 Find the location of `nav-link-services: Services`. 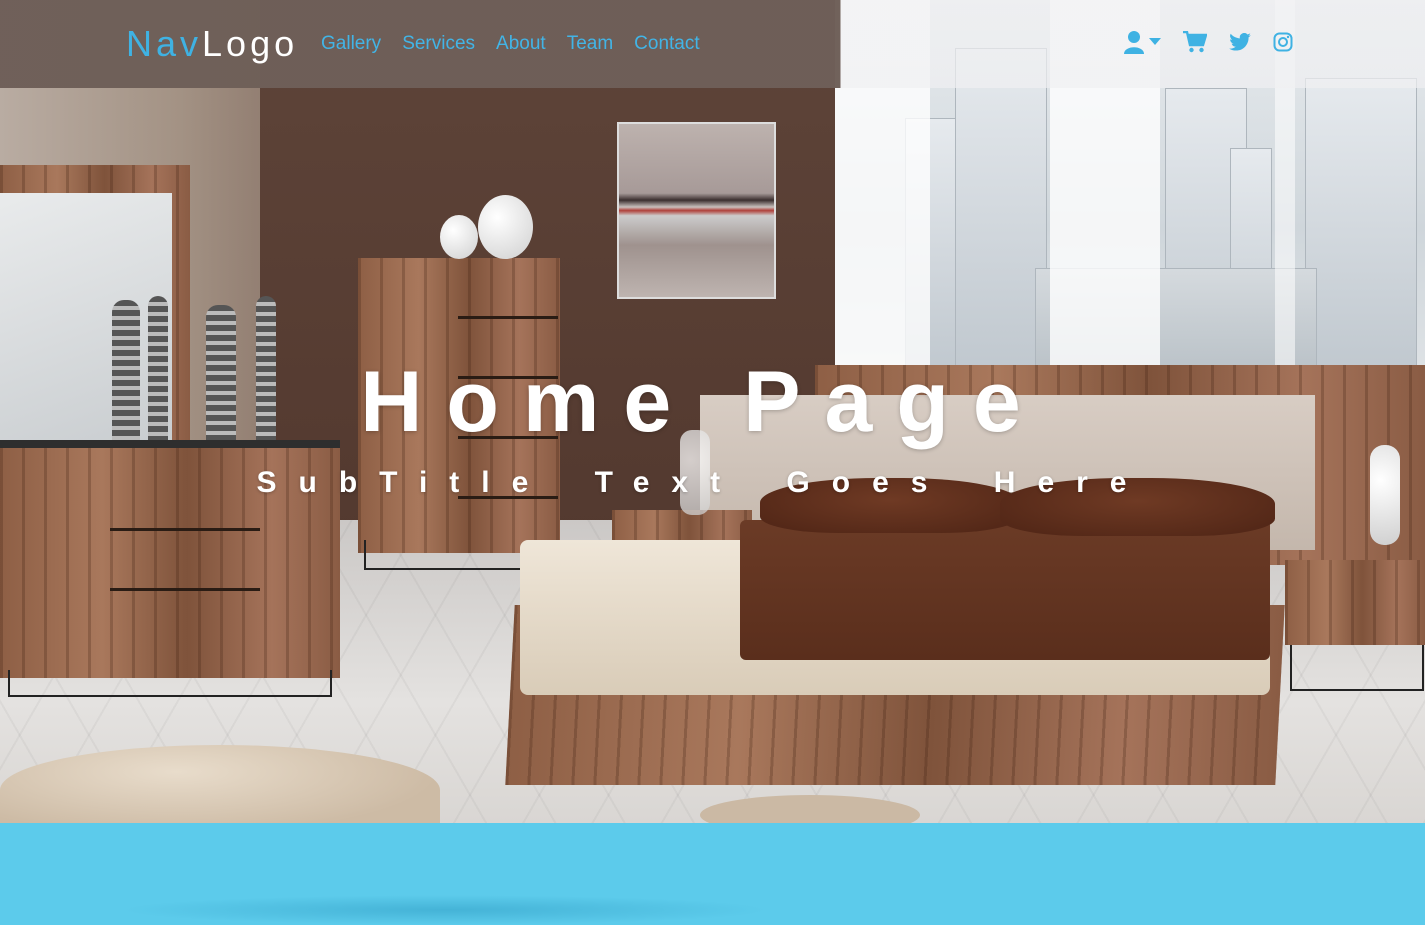

nav-link-services: Services is located at coordinates (438, 44).